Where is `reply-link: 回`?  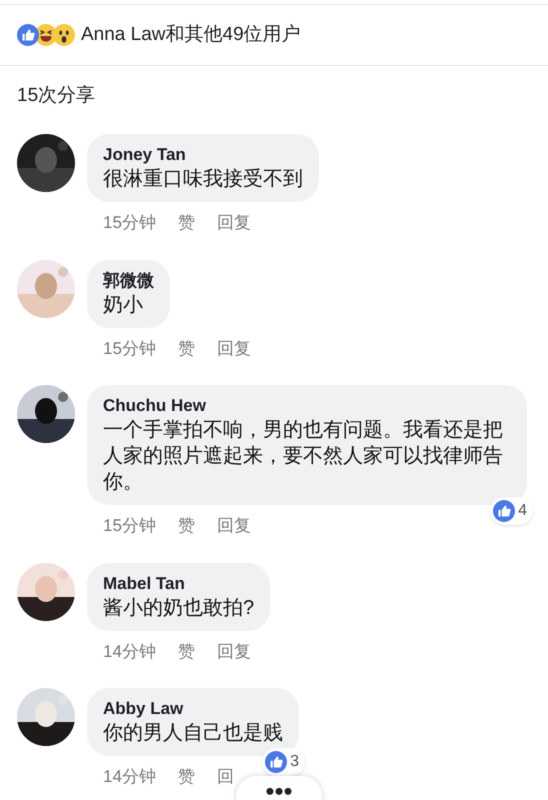
reply-link: 回 is located at coordinates (225, 777).